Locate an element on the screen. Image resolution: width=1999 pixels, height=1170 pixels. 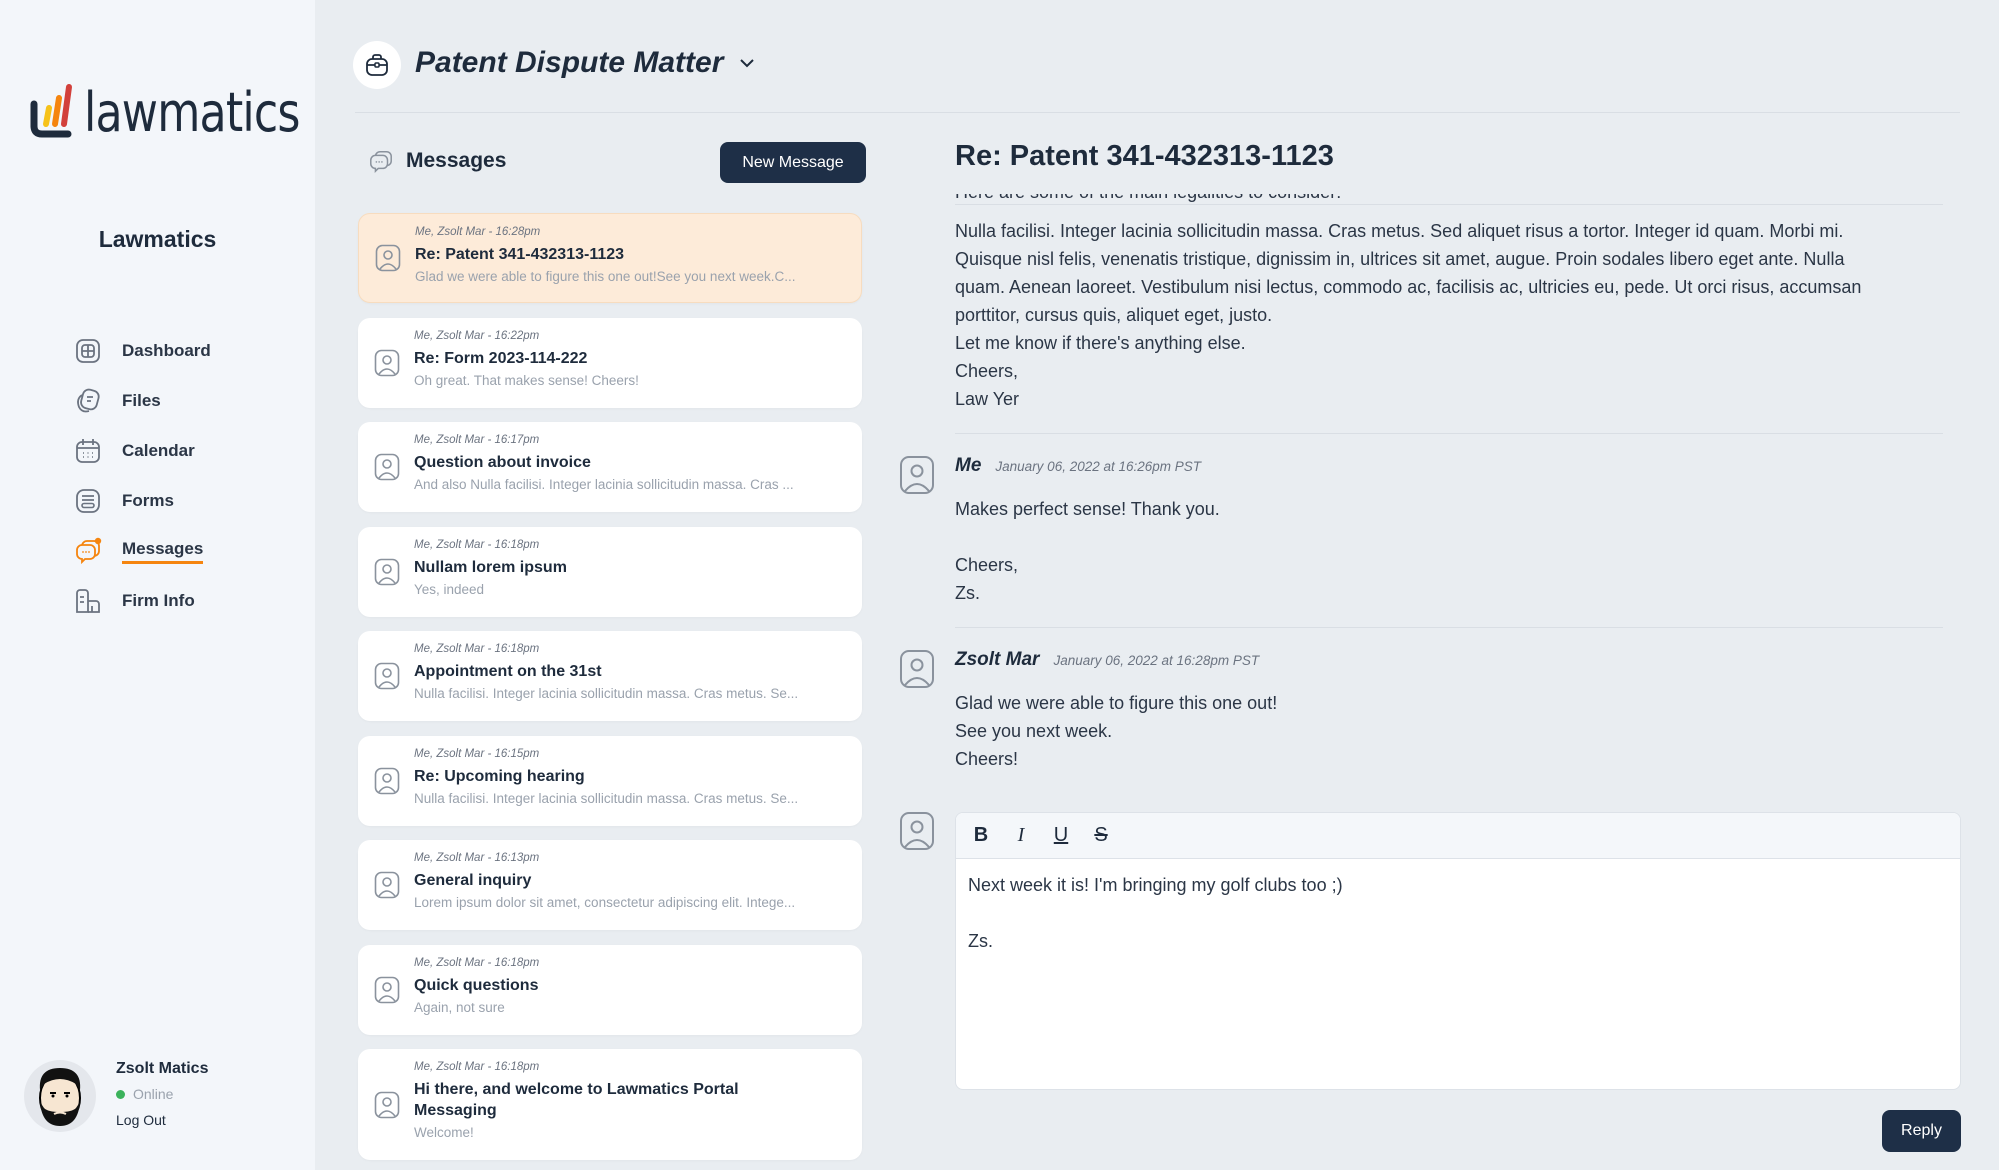
text-line: Makes perfect sense! Thank you. is located at coordinates (1087, 509).